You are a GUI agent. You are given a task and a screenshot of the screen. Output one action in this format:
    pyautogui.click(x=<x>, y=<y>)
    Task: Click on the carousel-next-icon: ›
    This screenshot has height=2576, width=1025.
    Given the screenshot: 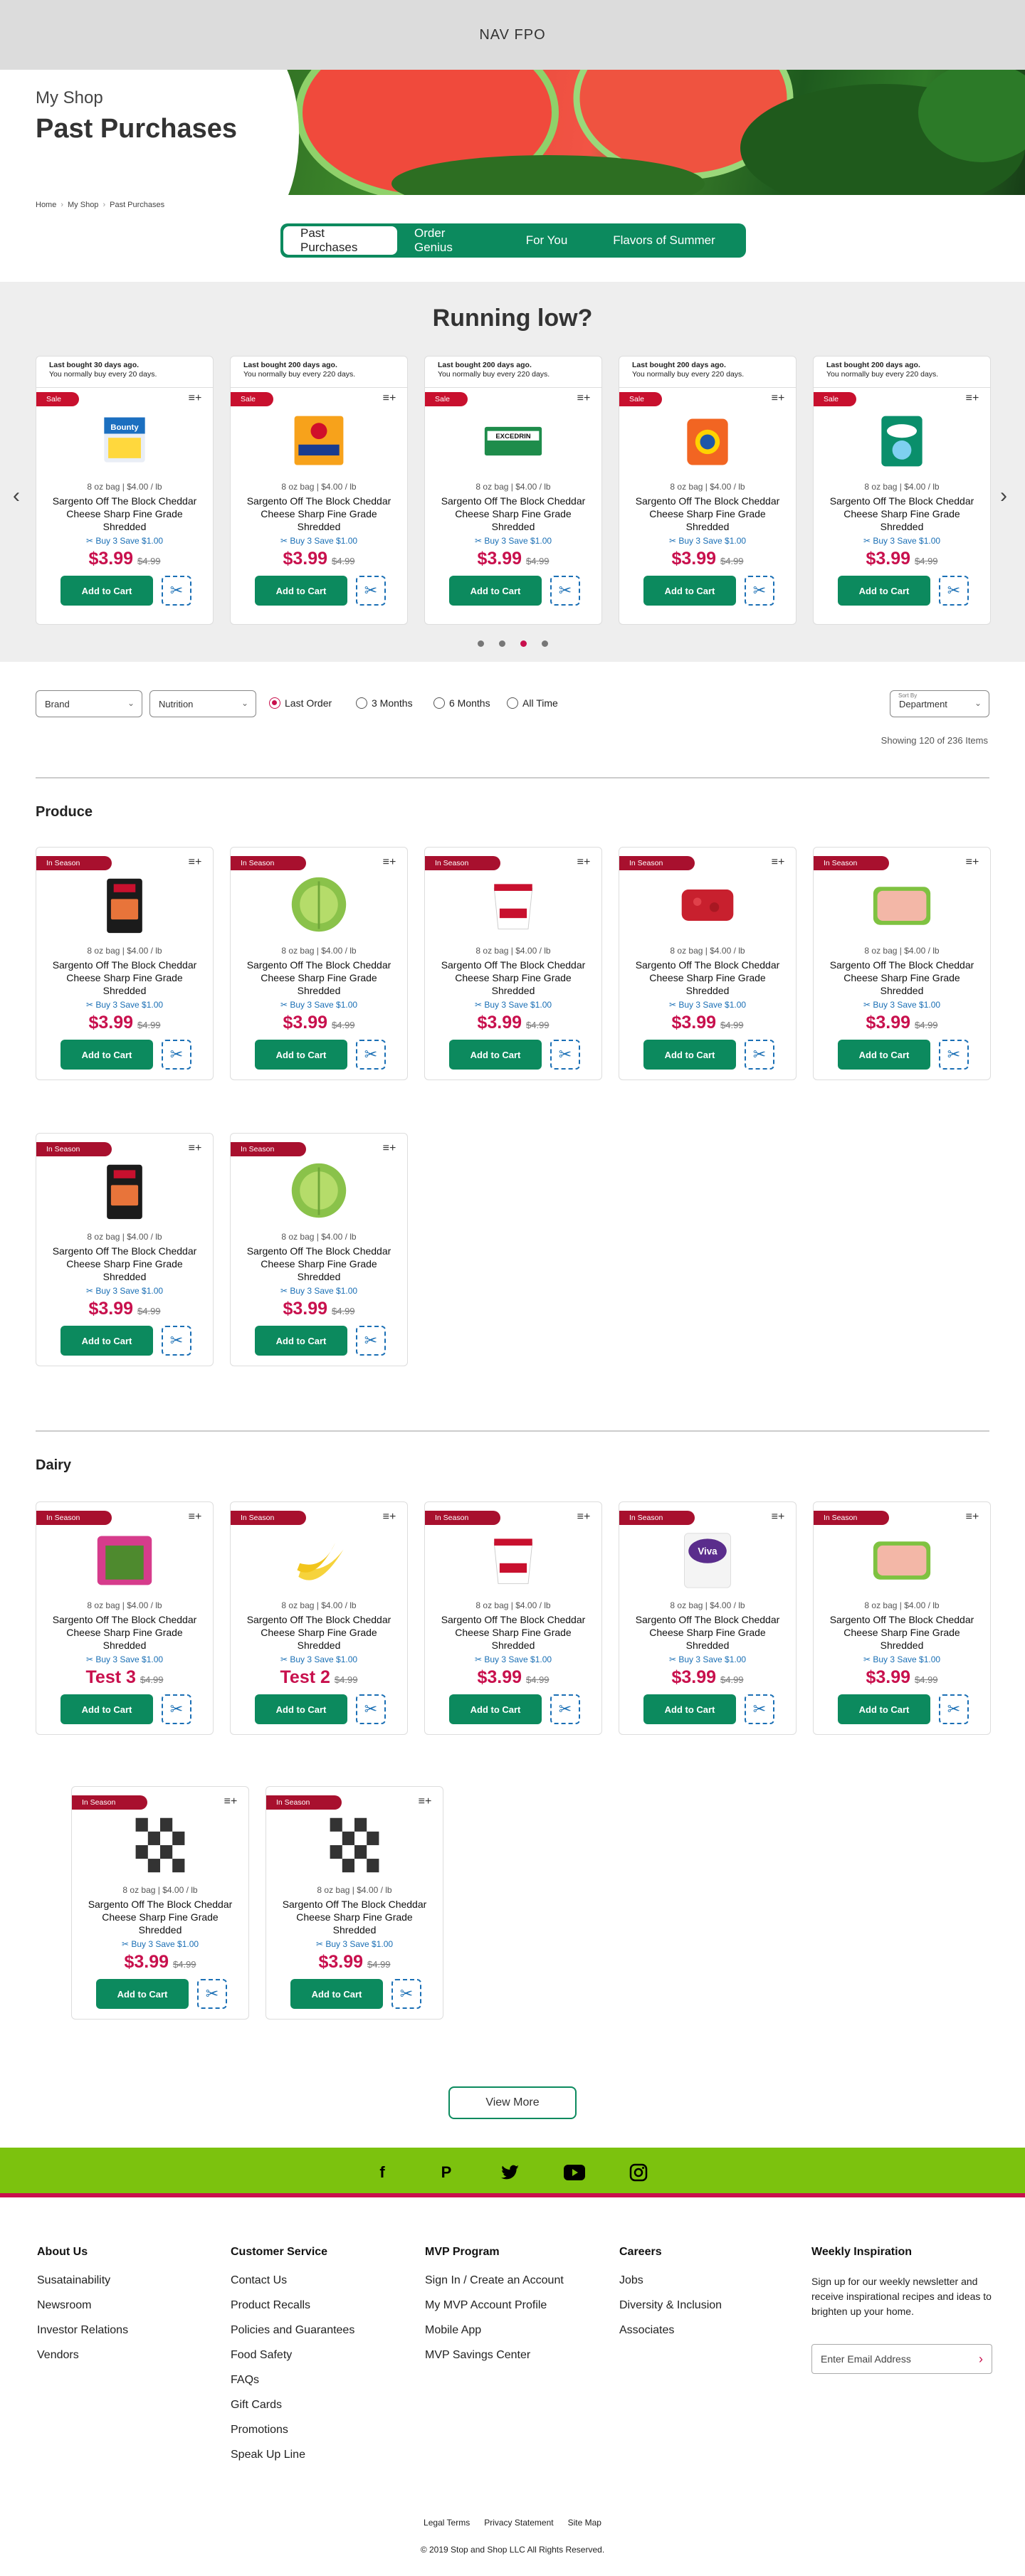 What is the action you would take?
    pyautogui.click(x=1003, y=496)
    